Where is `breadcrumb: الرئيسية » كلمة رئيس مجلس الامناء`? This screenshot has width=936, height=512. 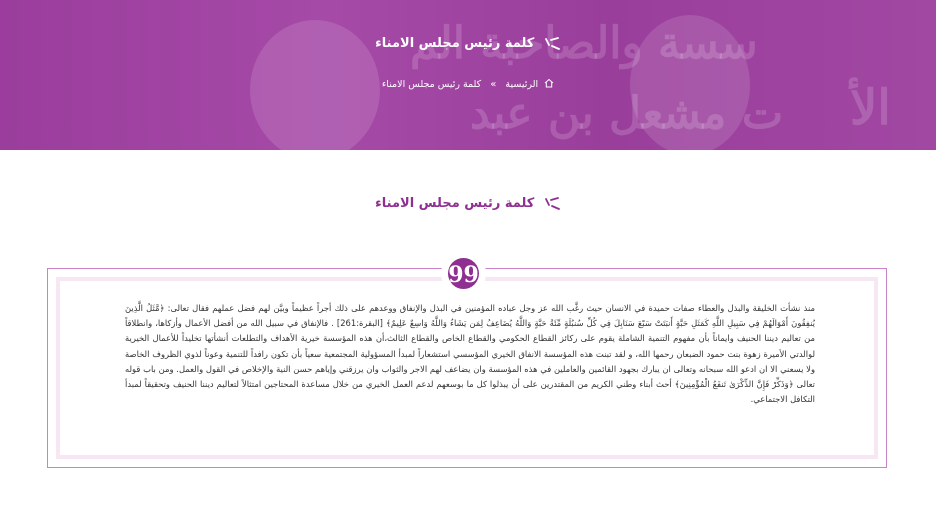
breadcrumb: الرئيسية » كلمة رئيس مجلس الامناء is located at coordinates (468, 84).